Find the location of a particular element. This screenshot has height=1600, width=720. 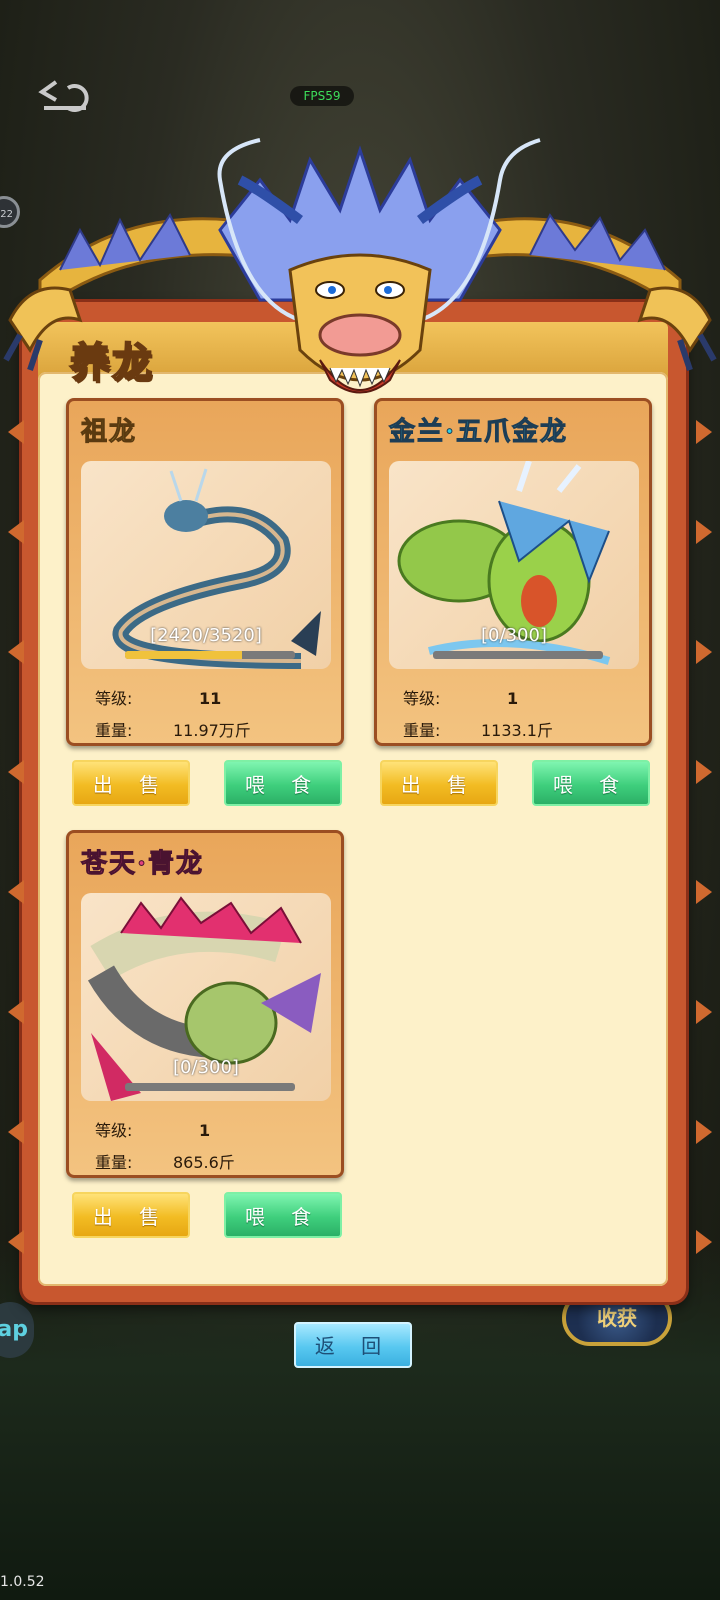

weight-value: 1133.1斤 is located at coordinates (517, 730).